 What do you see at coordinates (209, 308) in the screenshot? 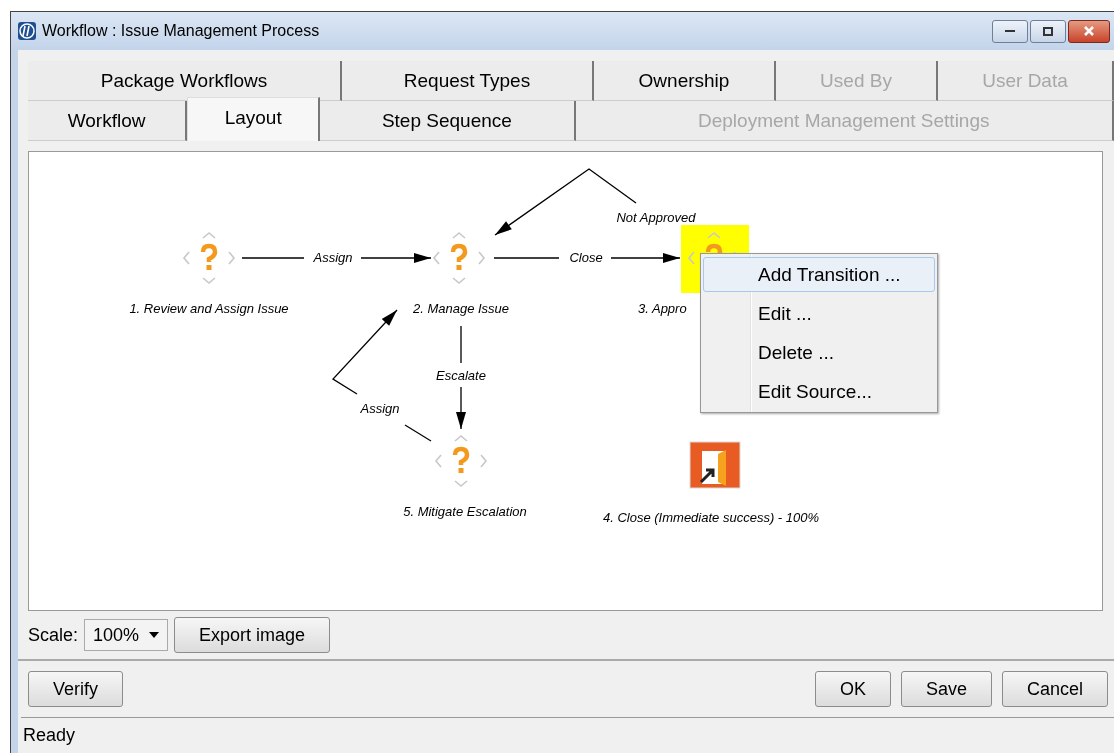
I see `step-label: 1. Review and Assign Issue` at bounding box center [209, 308].